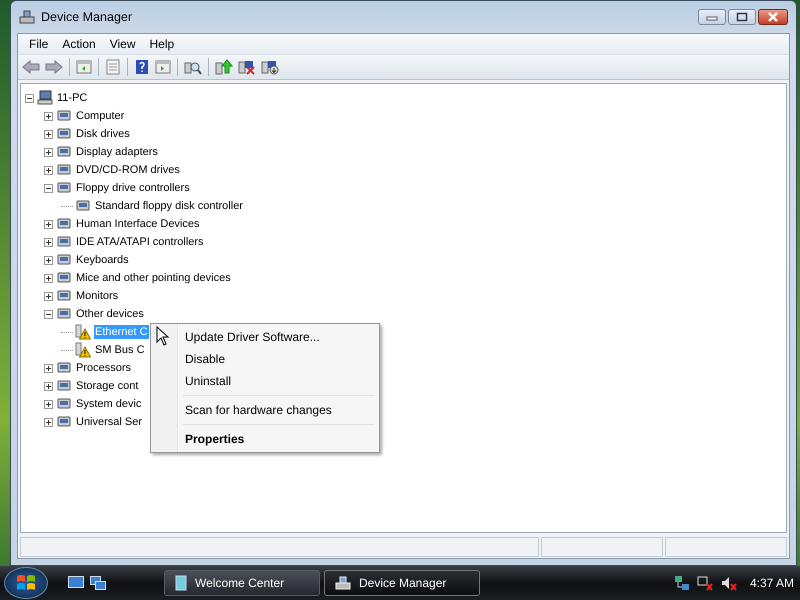  Describe the element at coordinates (120, 350) in the screenshot. I see `tree-item: SM Bus C` at that location.